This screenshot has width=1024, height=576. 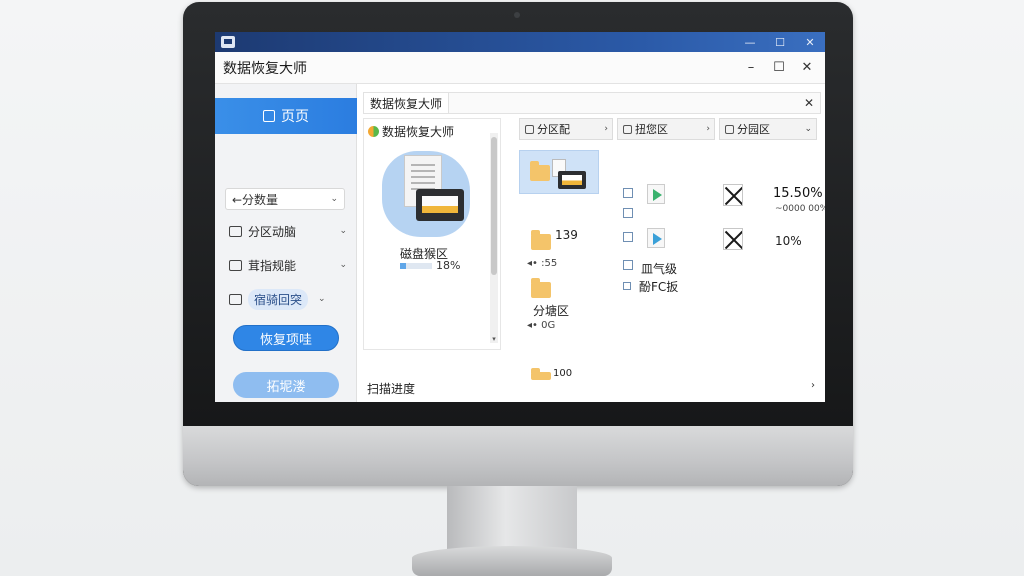 What do you see at coordinates (512, 518) in the screenshot?
I see `monitor-stand-neck` at bounding box center [512, 518].